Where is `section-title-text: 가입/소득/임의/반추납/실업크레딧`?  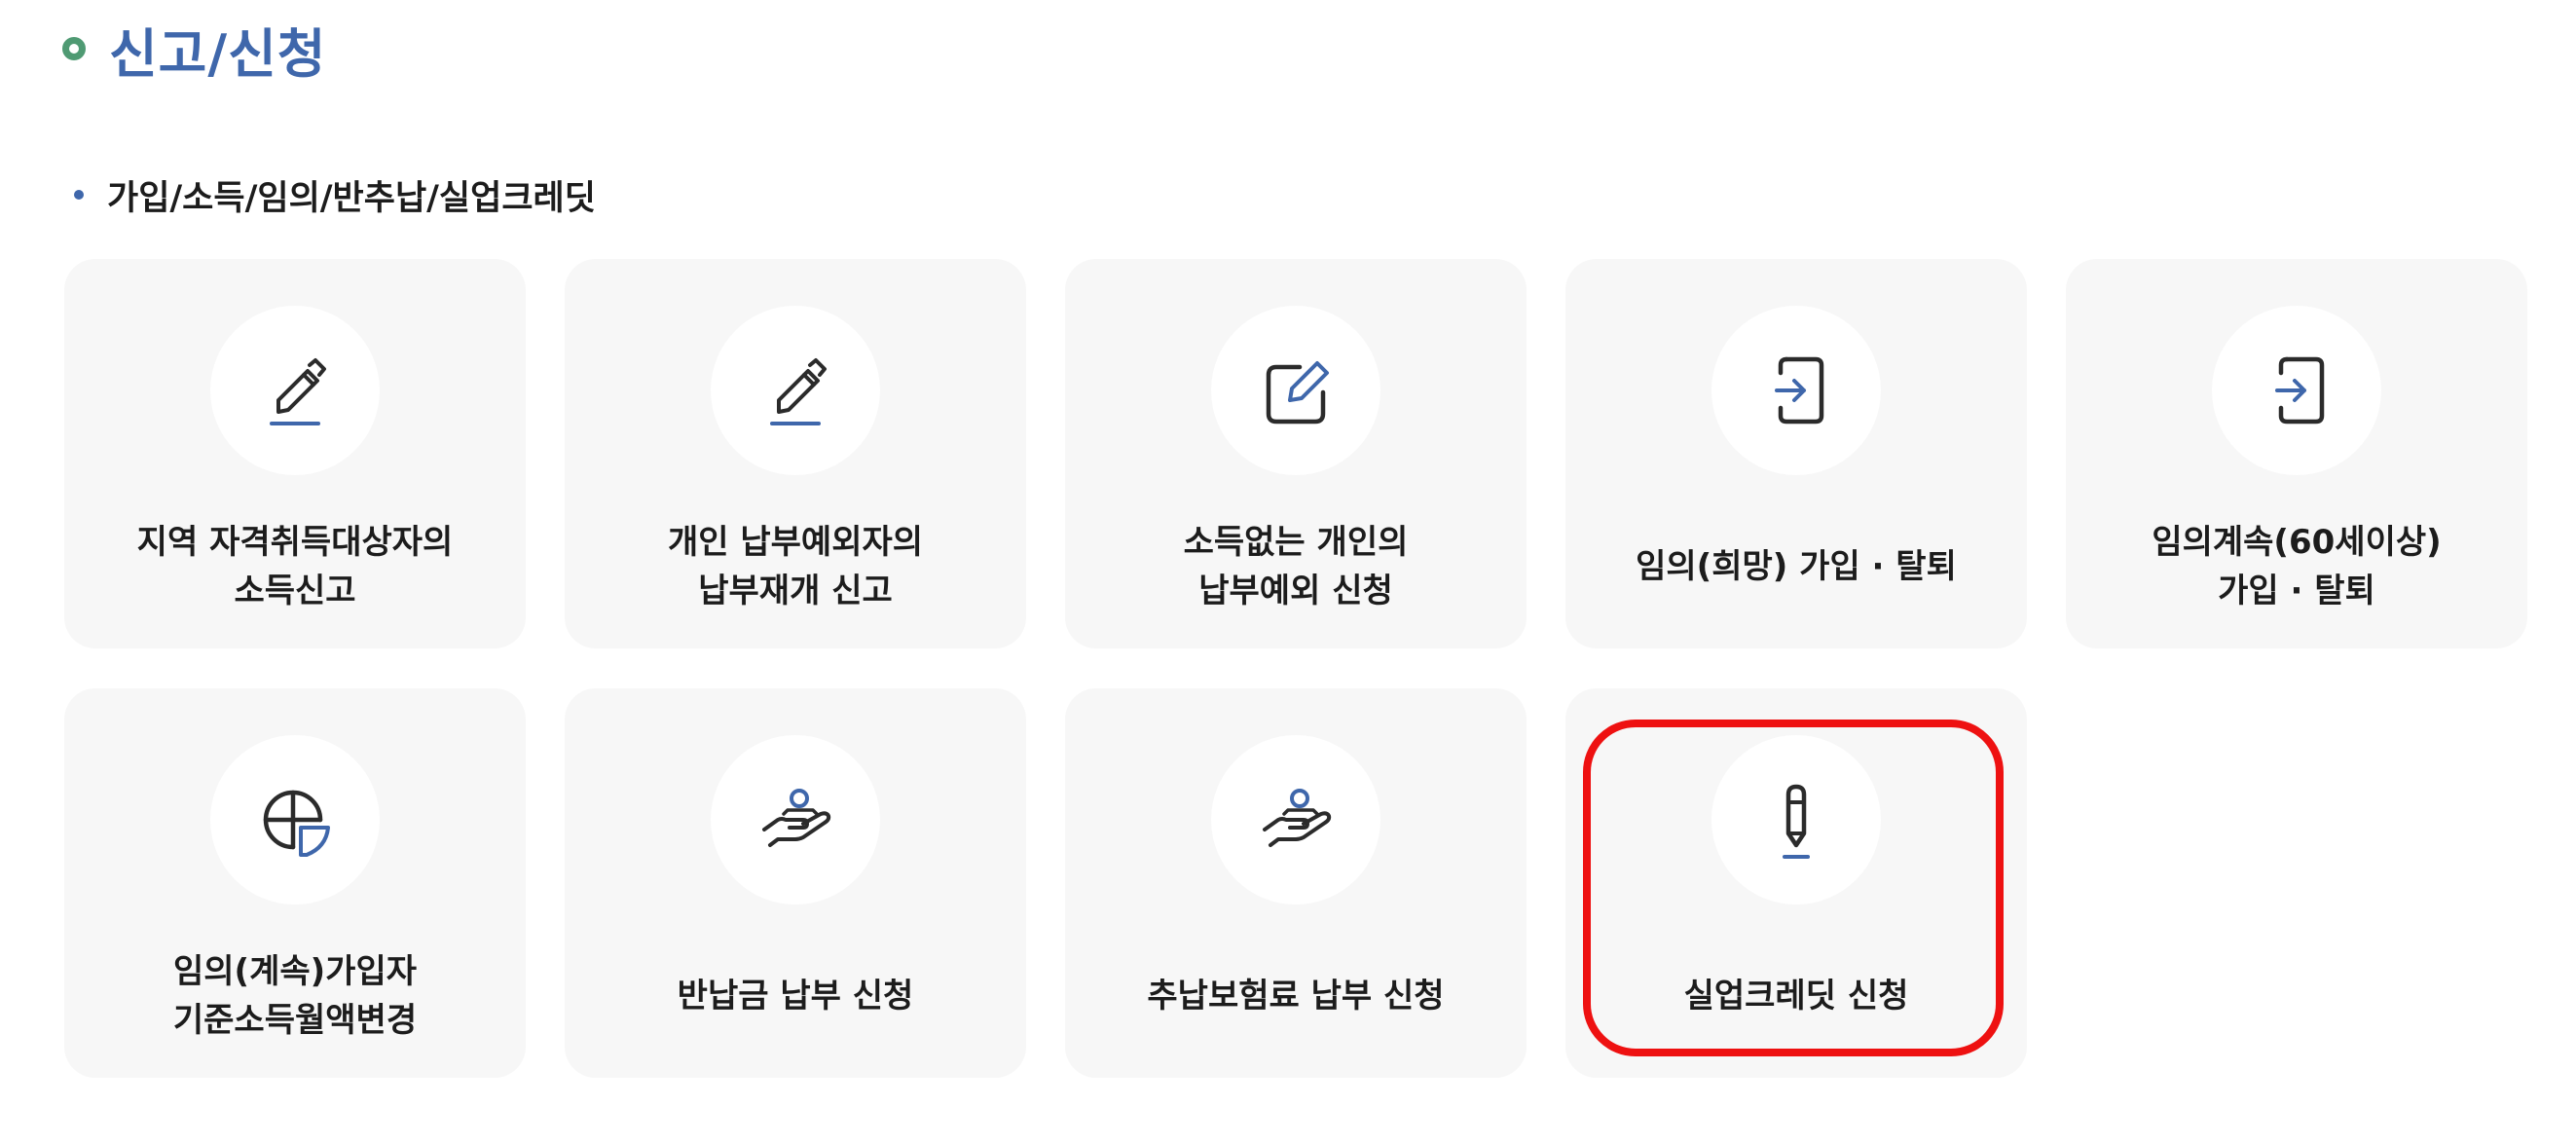 section-title-text: 가입/소득/임의/반추납/실업크레딧 is located at coordinates (351, 198).